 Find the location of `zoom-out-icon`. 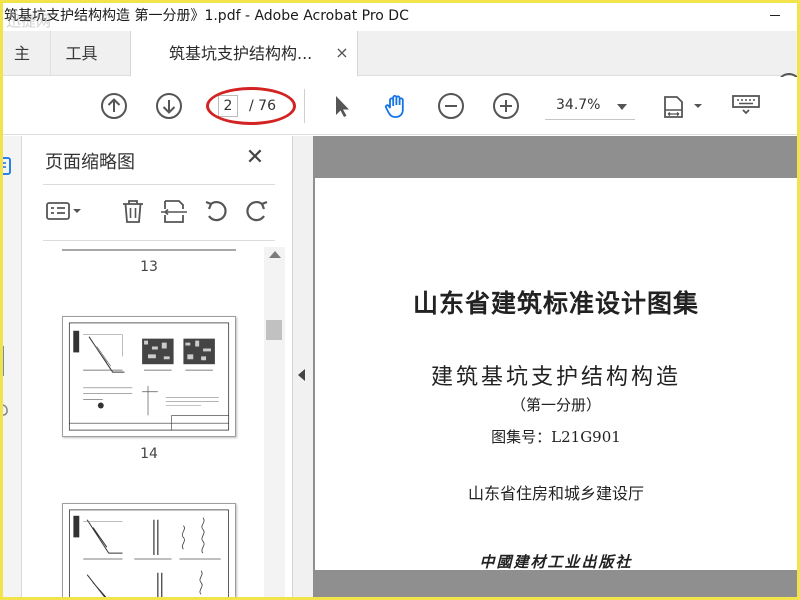

zoom-out-icon is located at coordinates (451, 106).